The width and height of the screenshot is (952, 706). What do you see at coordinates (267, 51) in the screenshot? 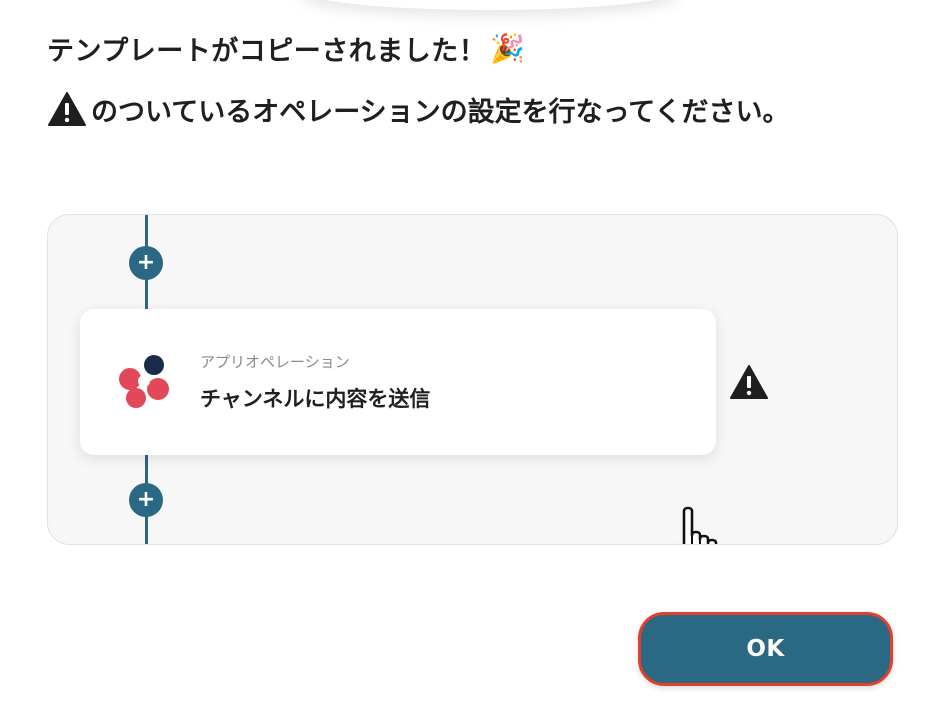
I see `copied-message-text: テンプレートがコピーされました！` at bounding box center [267, 51].